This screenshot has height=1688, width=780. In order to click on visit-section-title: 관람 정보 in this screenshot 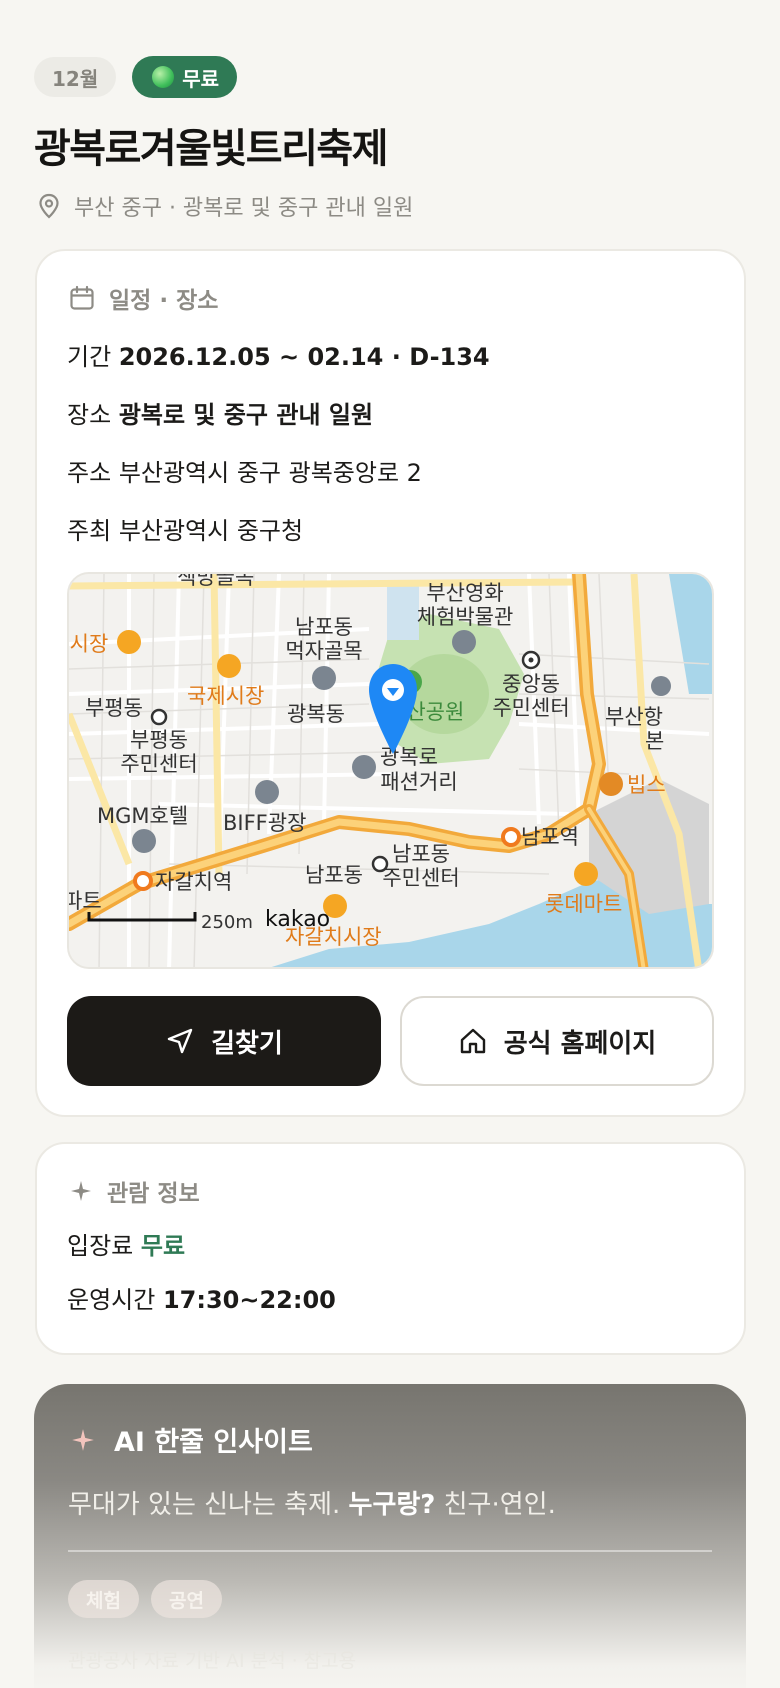, I will do `click(153, 1194)`.